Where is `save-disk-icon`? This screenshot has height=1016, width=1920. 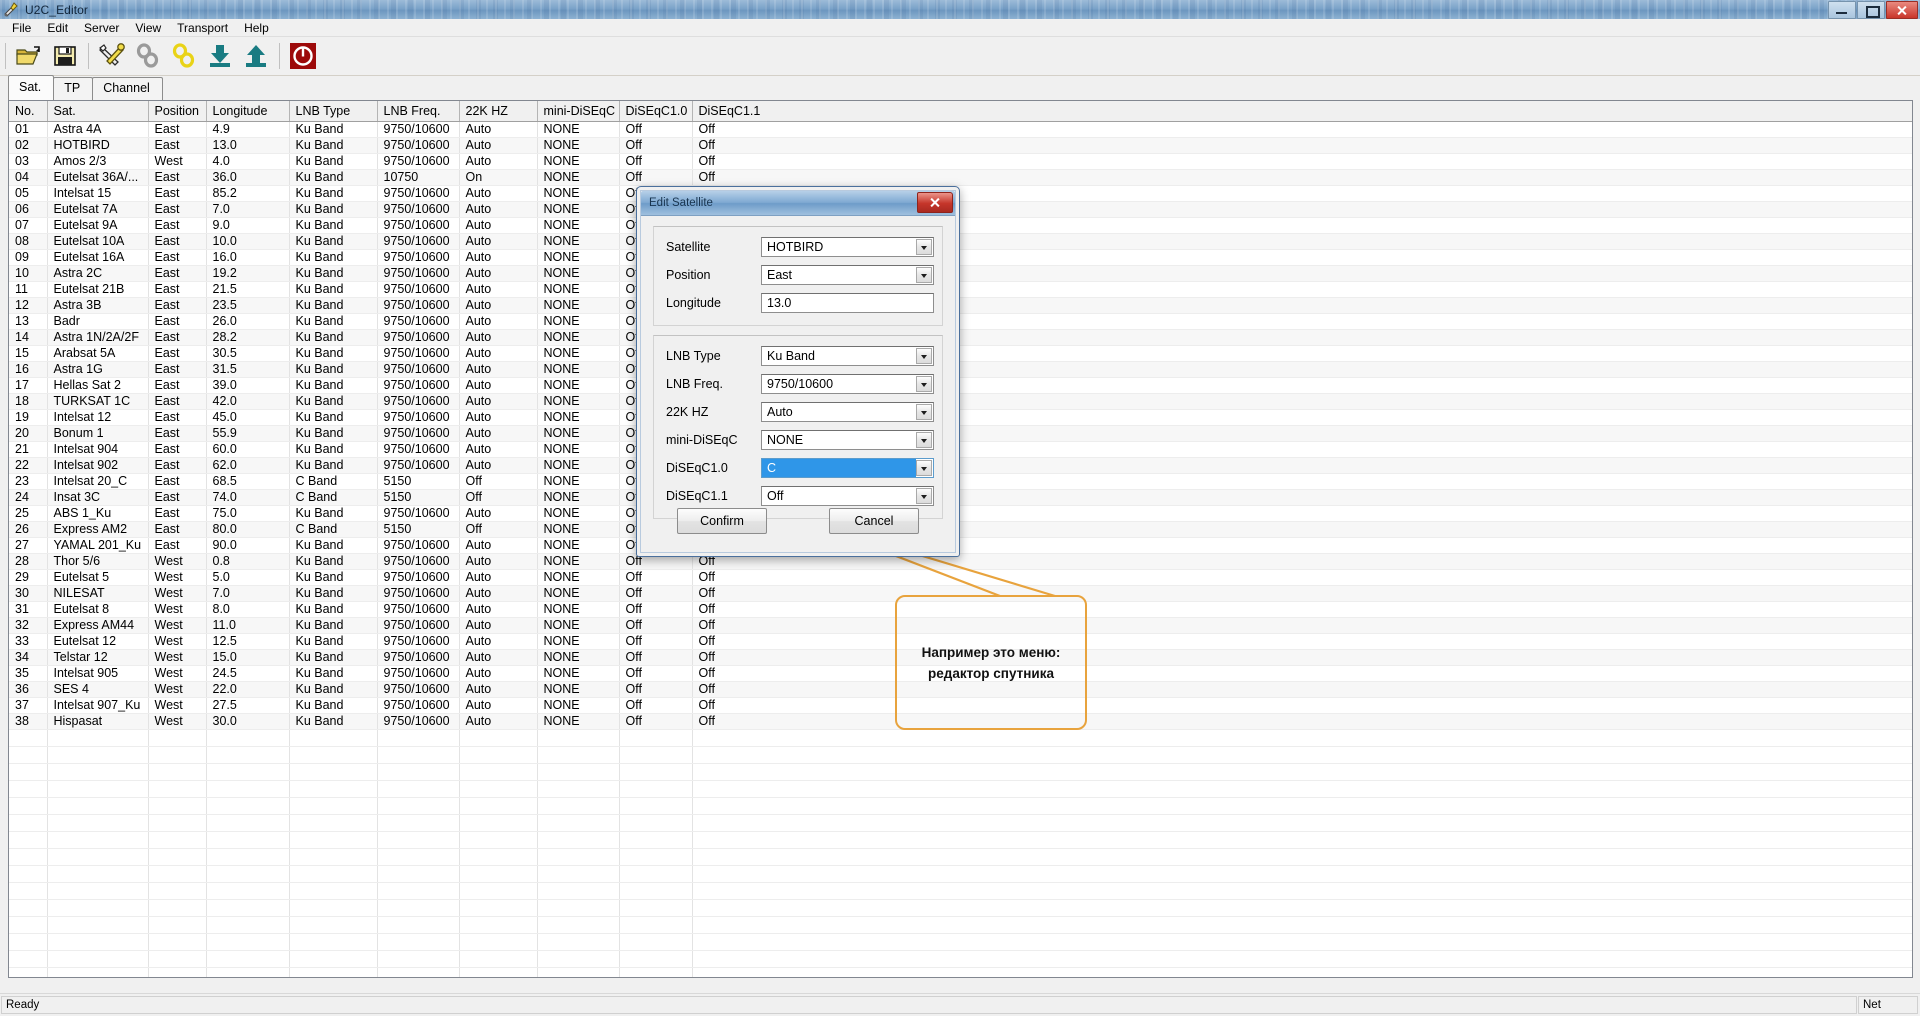 save-disk-icon is located at coordinates (65, 56).